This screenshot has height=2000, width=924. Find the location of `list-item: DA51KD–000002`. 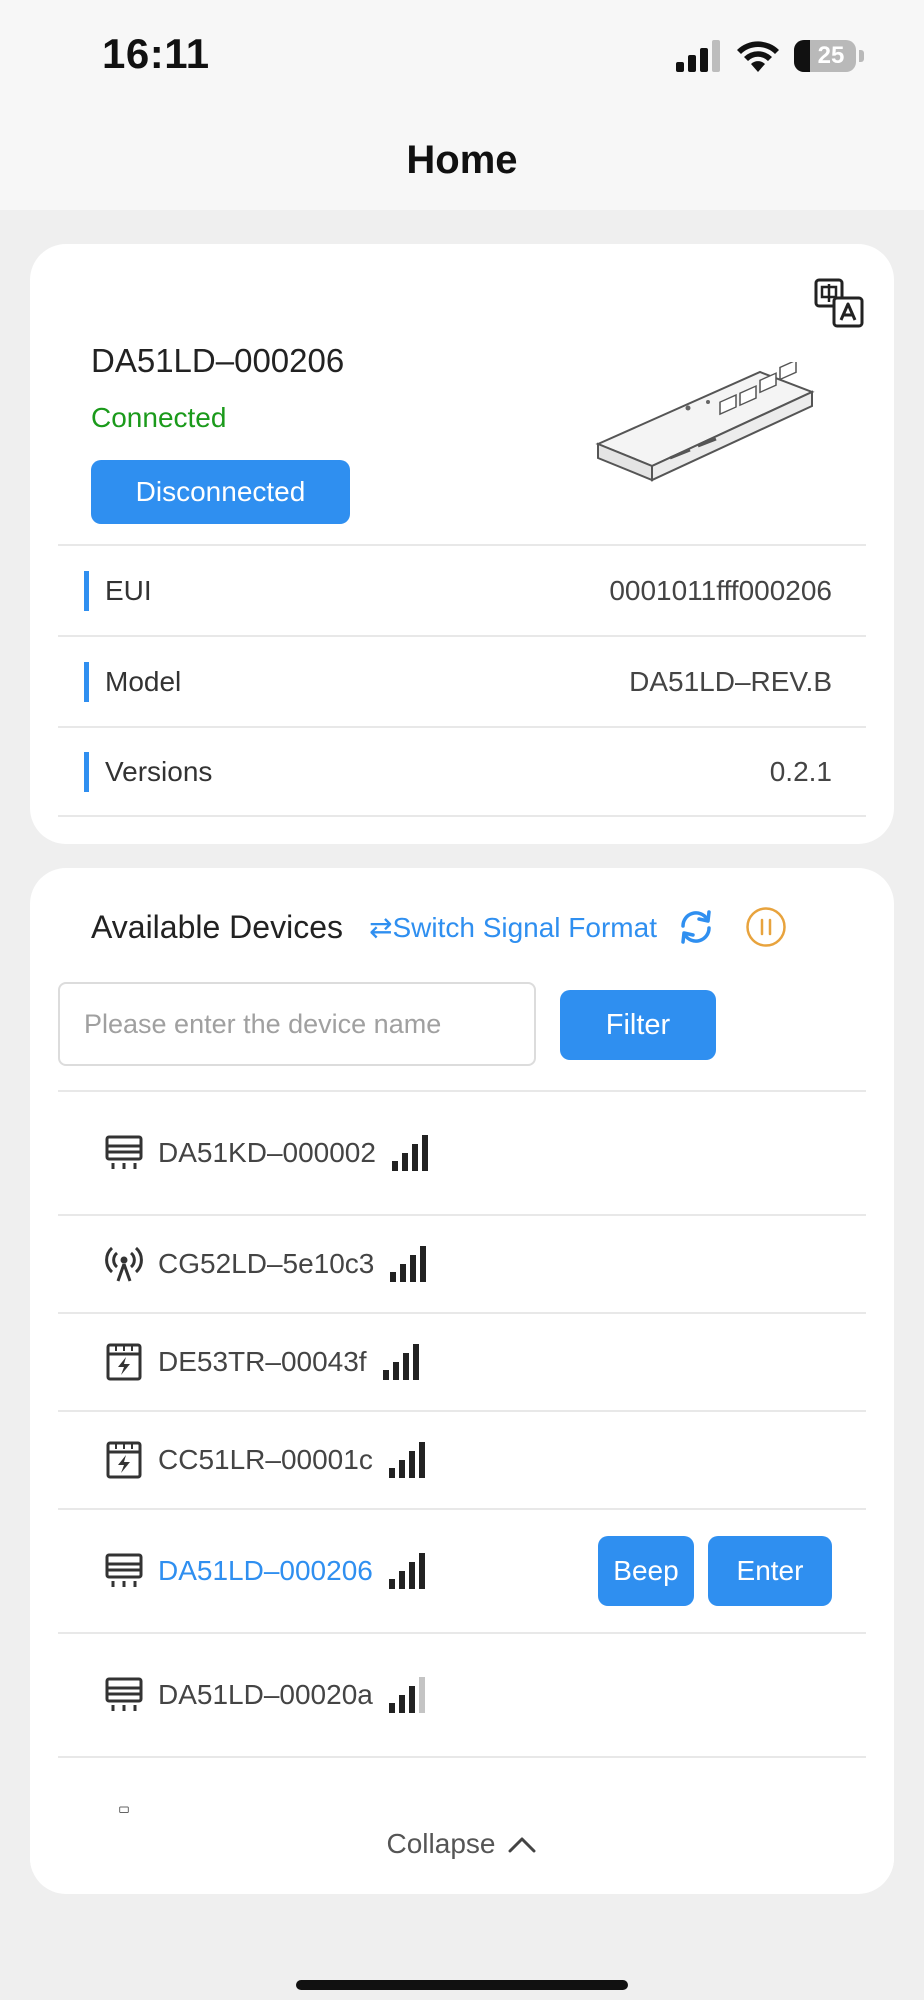

list-item: DA51KD–000002 is located at coordinates (462, 1152).